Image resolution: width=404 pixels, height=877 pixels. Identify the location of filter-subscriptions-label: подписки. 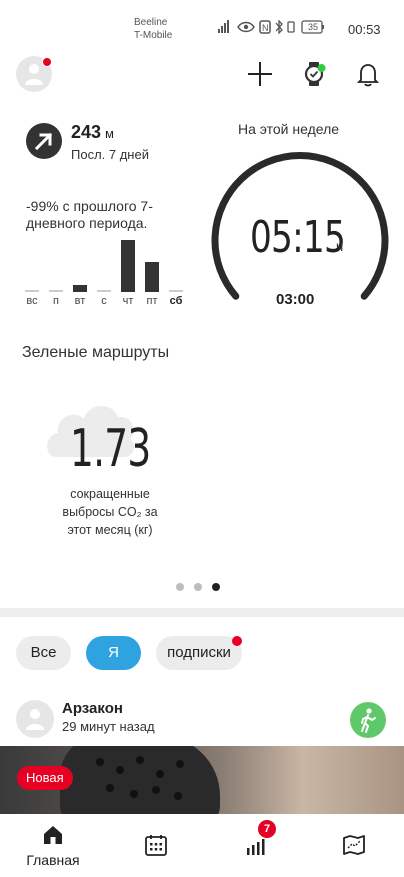
(199, 652).